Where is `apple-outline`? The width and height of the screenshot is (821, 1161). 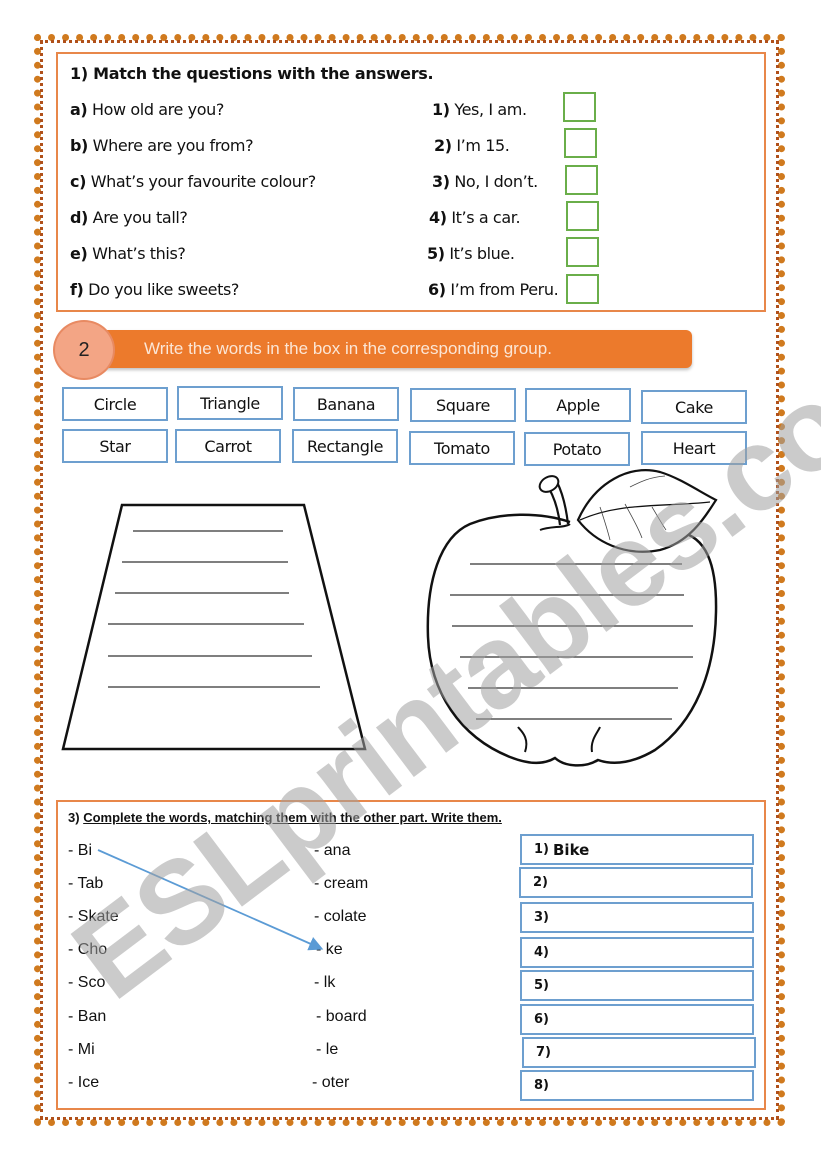 apple-outline is located at coordinates (572, 640).